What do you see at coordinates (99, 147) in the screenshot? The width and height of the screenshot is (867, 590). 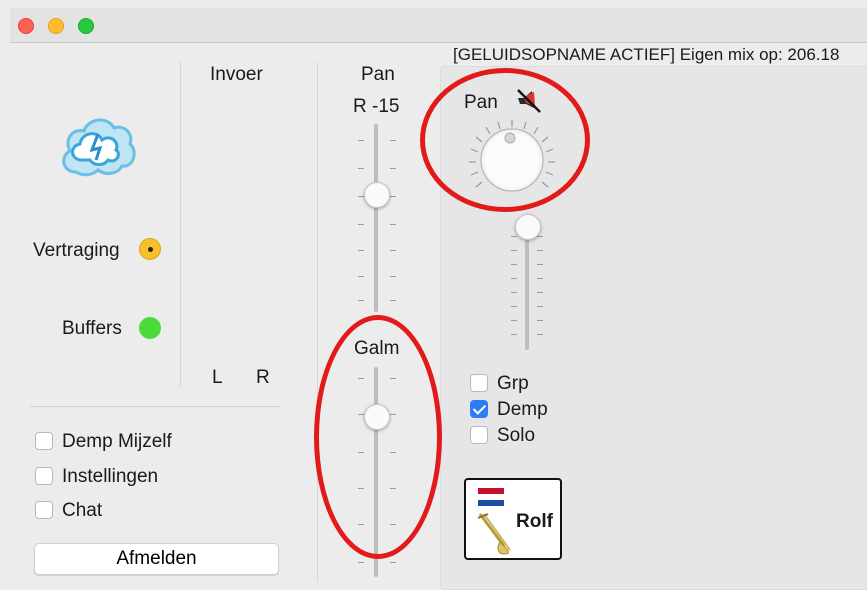 I see `cloud-logo-icon` at bounding box center [99, 147].